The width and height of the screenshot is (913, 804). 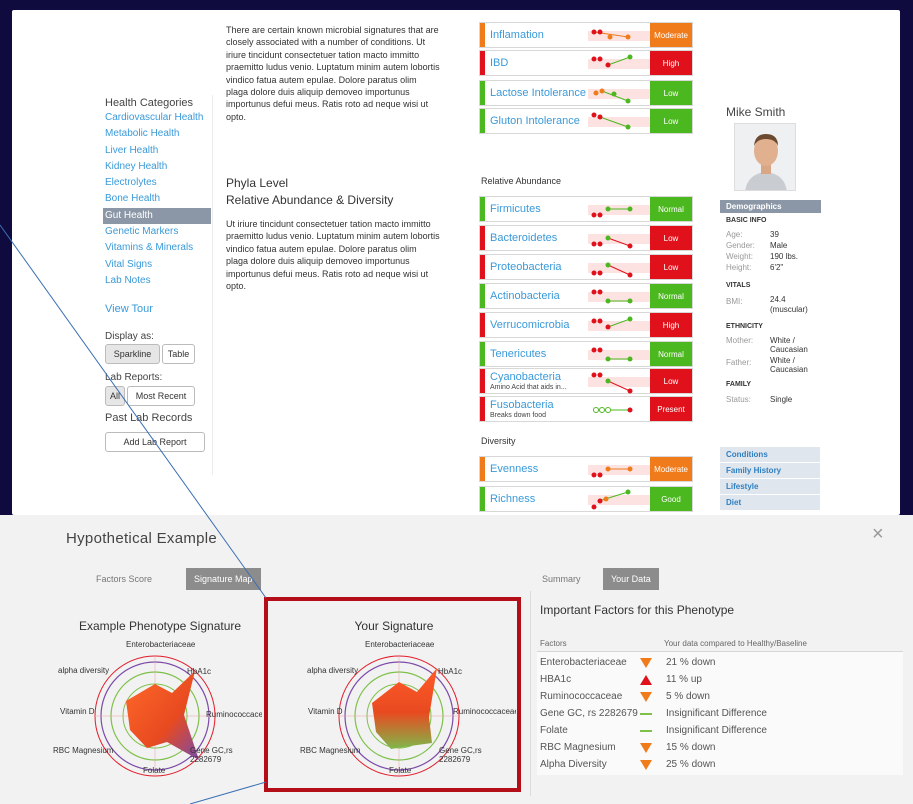 I want to click on conditions-link: Conditions, so click(x=770, y=455).